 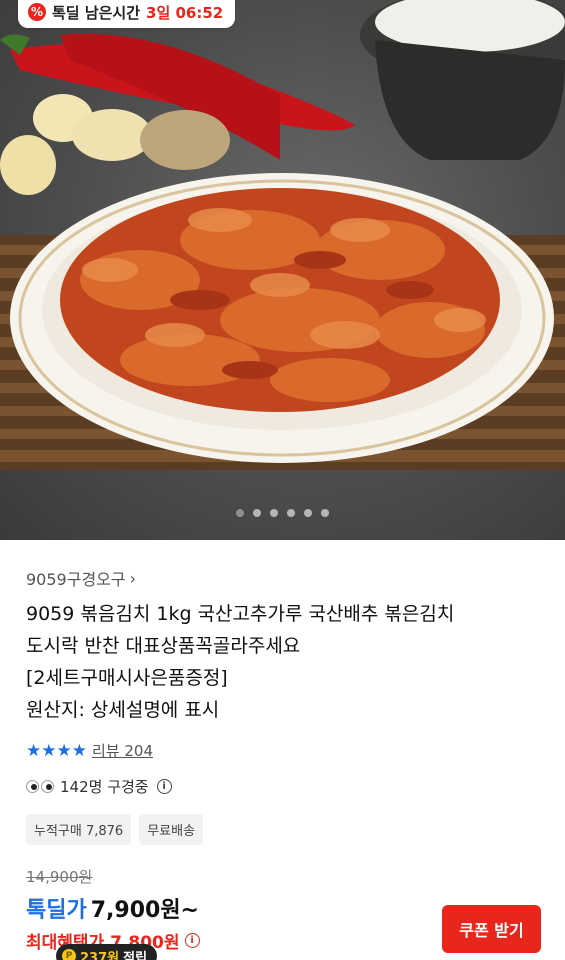 What do you see at coordinates (282, 513) in the screenshot?
I see `carousel-indicator` at bounding box center [282, 513].